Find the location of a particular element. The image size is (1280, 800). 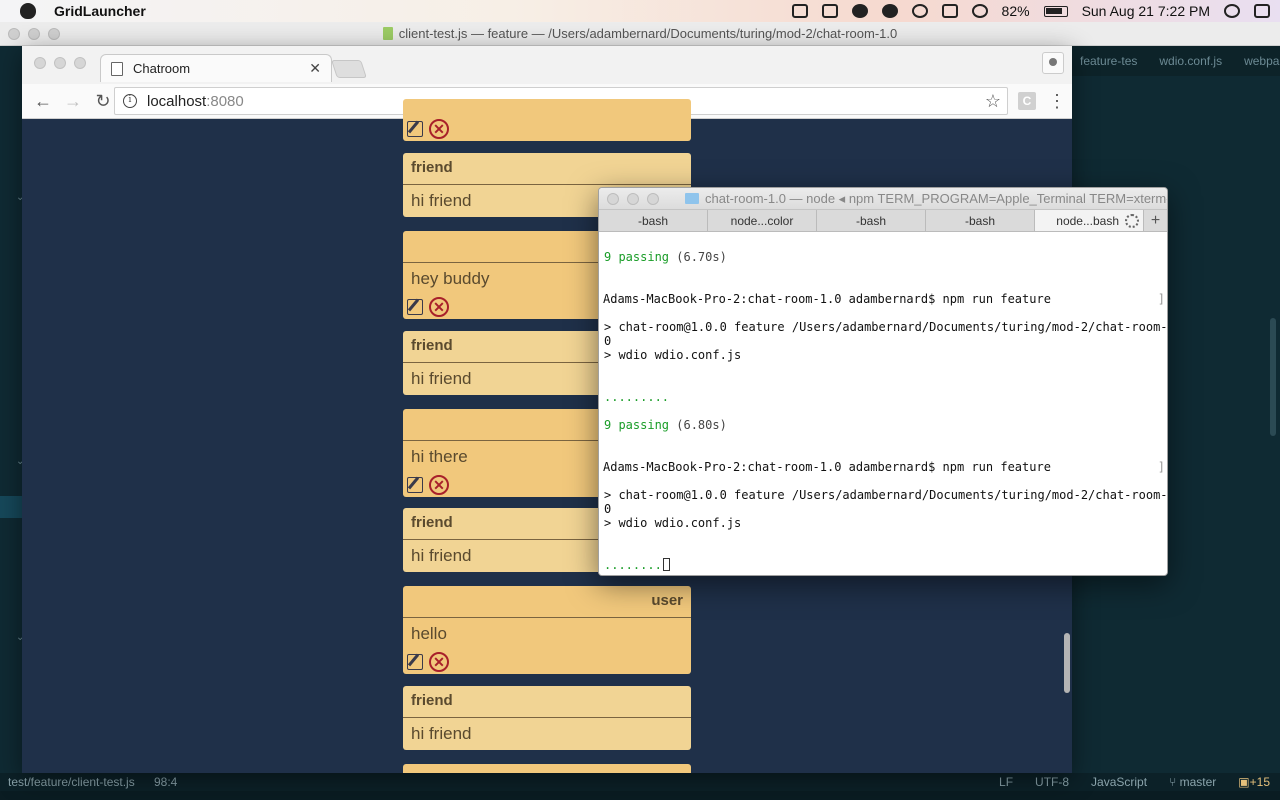

status-encoding: UTF-8 is located at coordinates (1052, 782).